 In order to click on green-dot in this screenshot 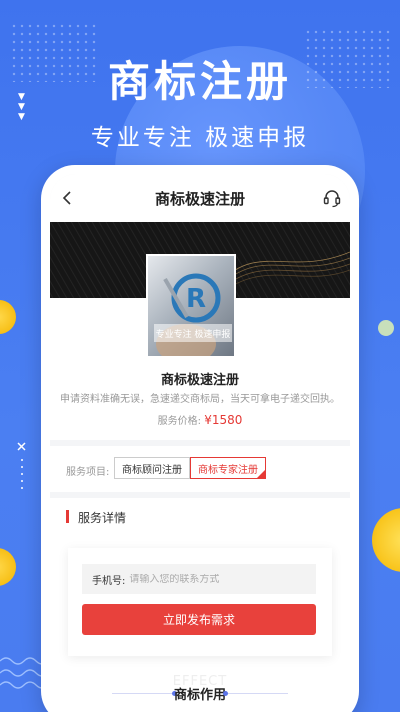, I will do `click(386, 328)`.